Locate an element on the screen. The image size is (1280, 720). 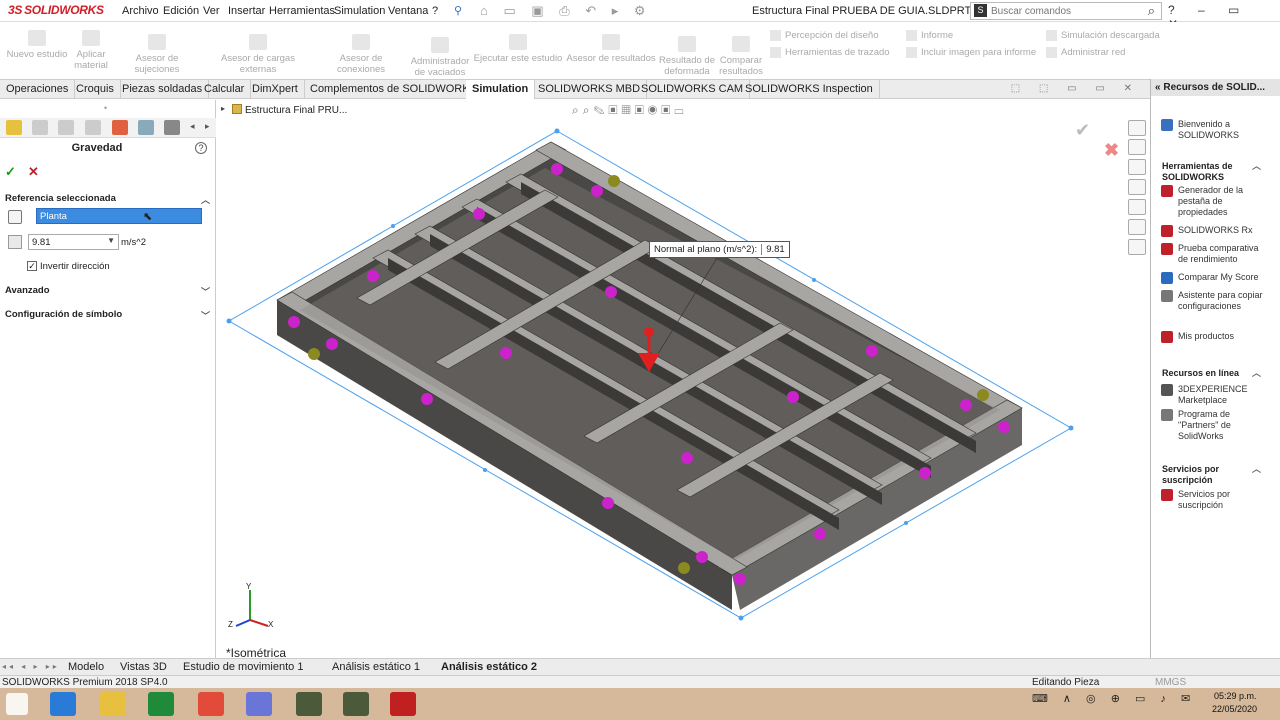
invert-direction-checkbox: ✓ is located at coordinates (32, 266).